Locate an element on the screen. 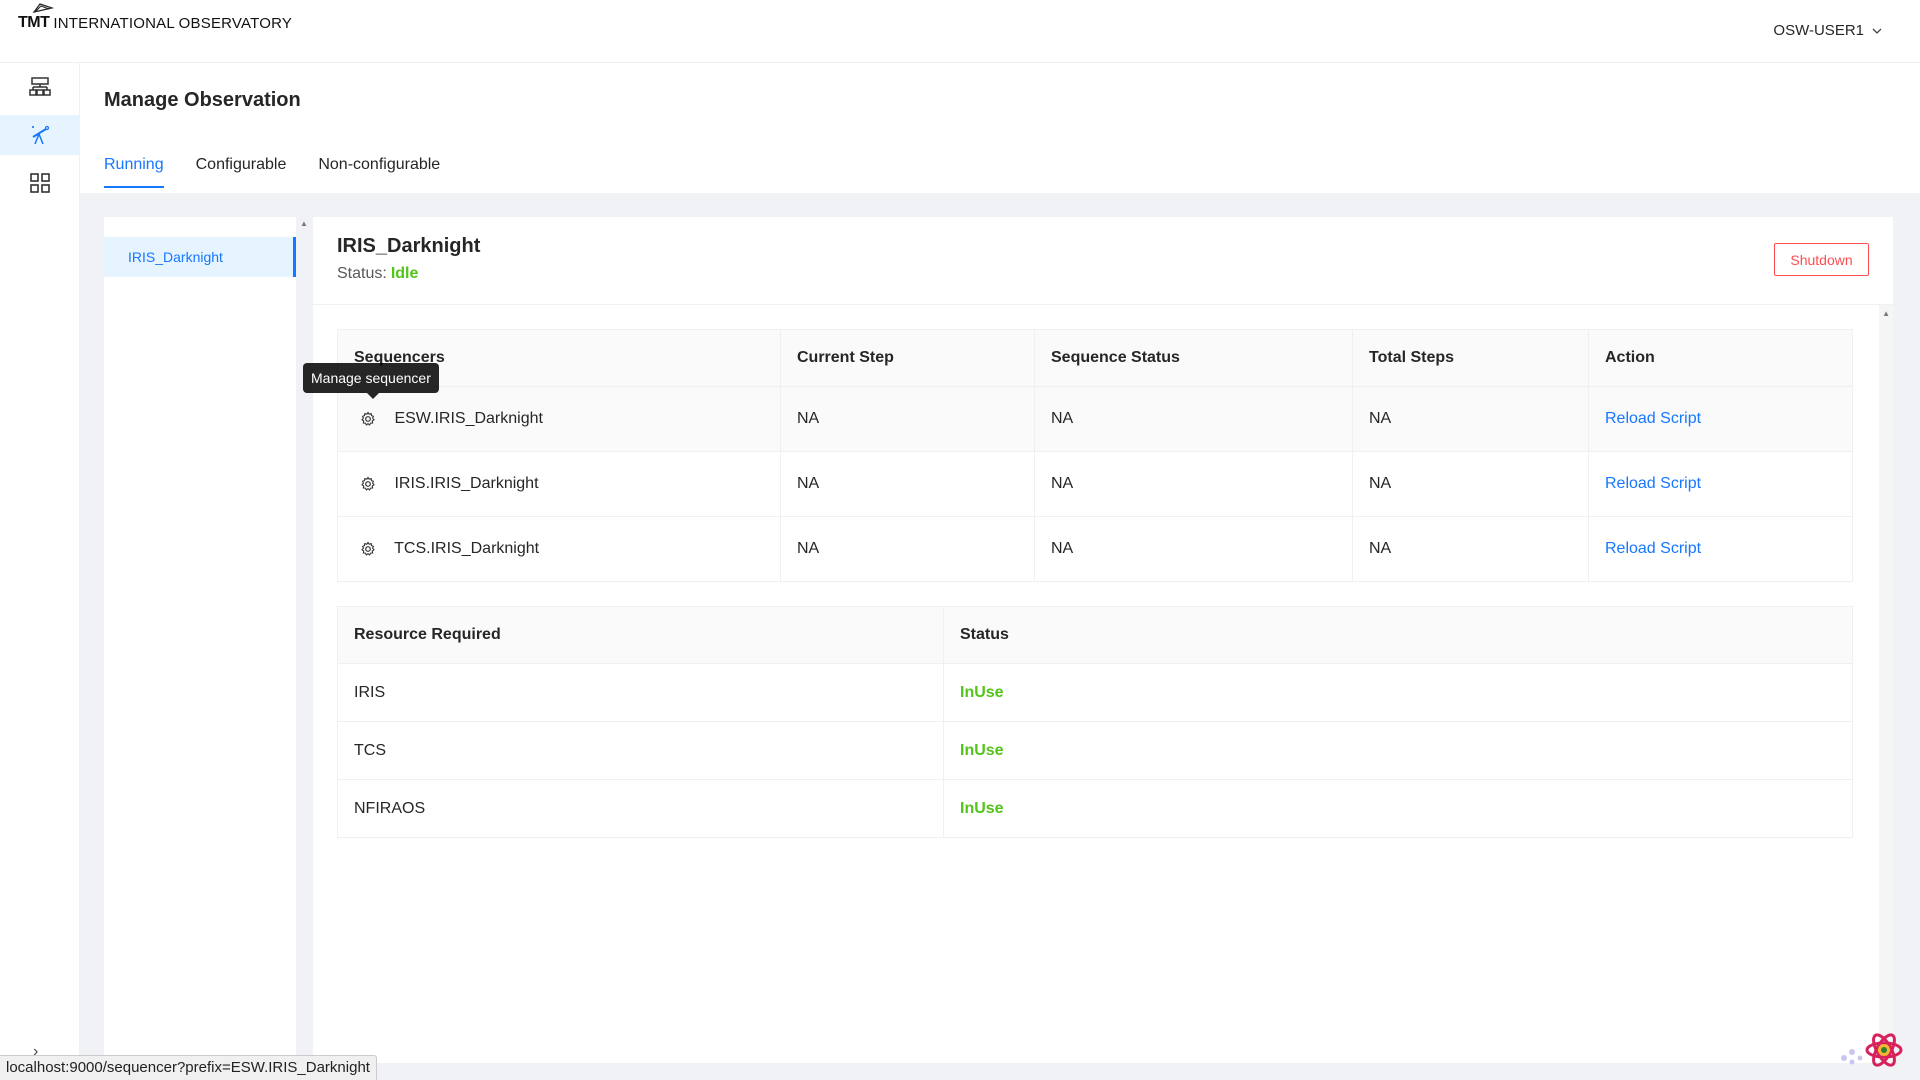  nav-item-resources is located at coordinates (39, 183).